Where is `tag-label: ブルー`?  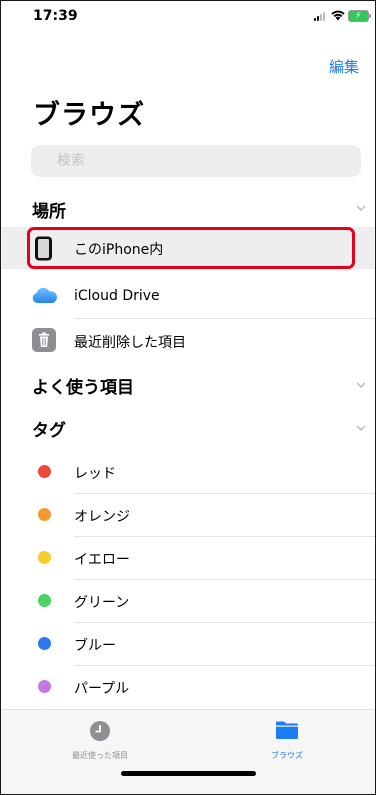 tag-label: ブルー is located at coordinates (95, 646).